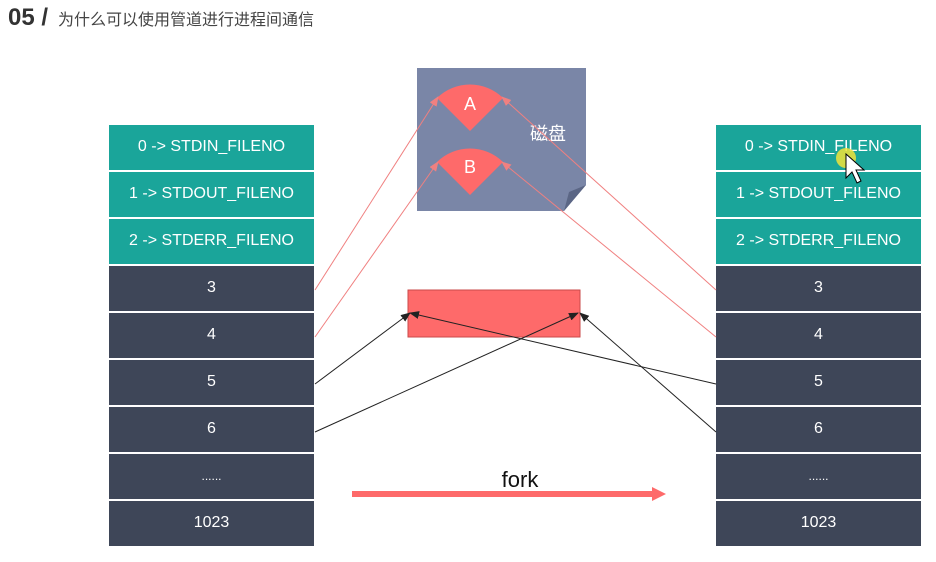 Image resolution: width=936 pixels, height=562 pixels. Describe the element at coordinates (362, 348) in the screenshot. I see `parent-fd5-to-pipe-arrow` at that location.